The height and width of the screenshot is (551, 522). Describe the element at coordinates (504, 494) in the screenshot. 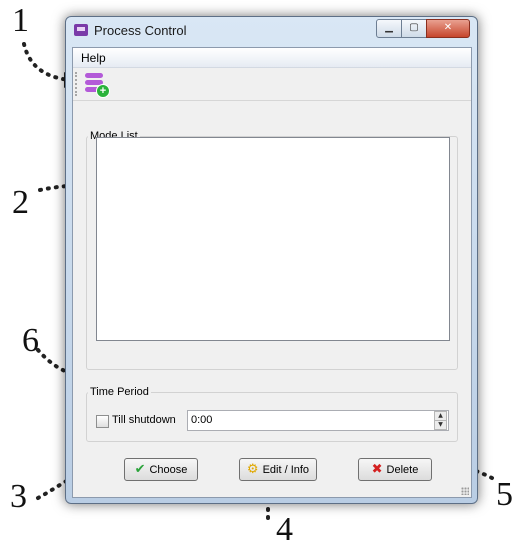

I see `callout-5: 5` at that location.